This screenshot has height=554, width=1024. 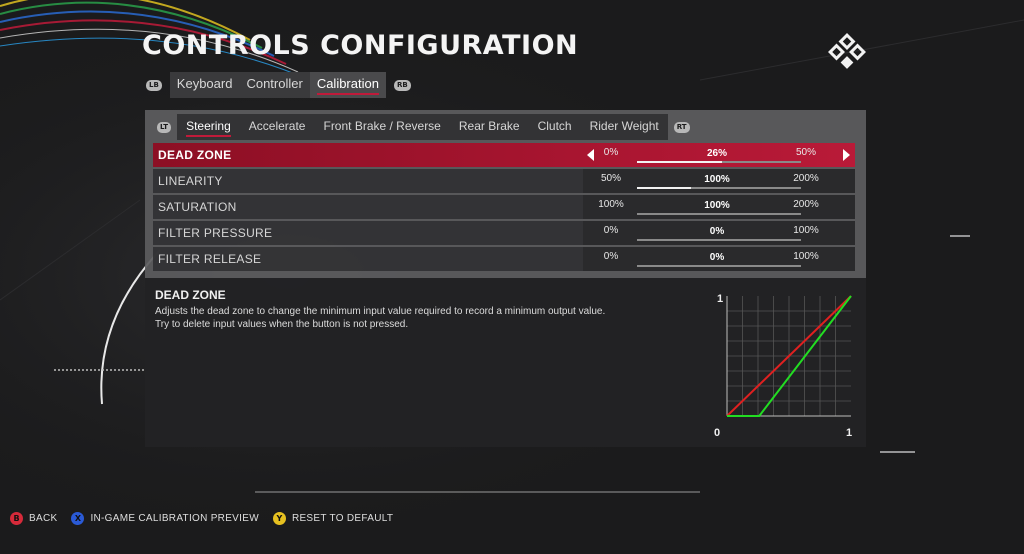 What do you see at coordinates (274, 85) in the screenshot?
I see `tab-controller: Controller` at bounding box center [274, 85].